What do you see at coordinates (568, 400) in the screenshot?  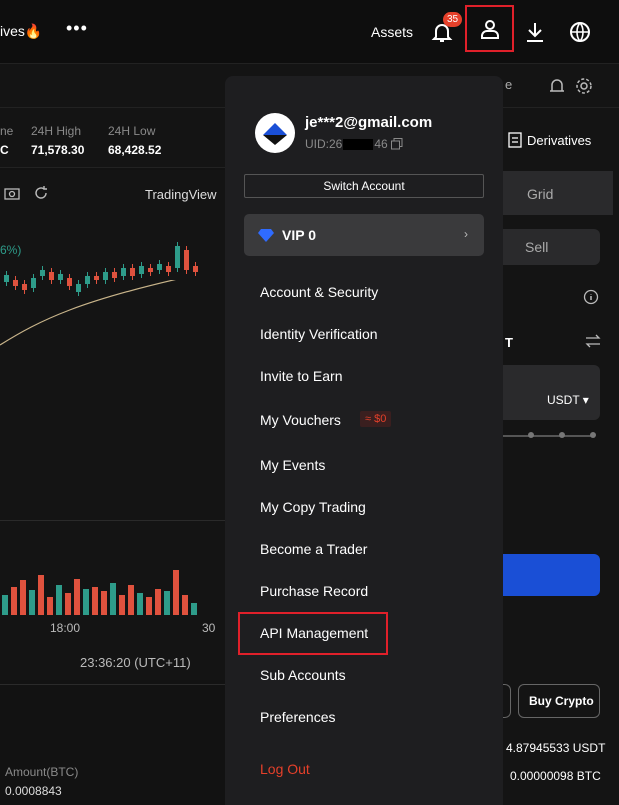 I see `unit-select: USDT ▾` at bounding box center [568, 400].